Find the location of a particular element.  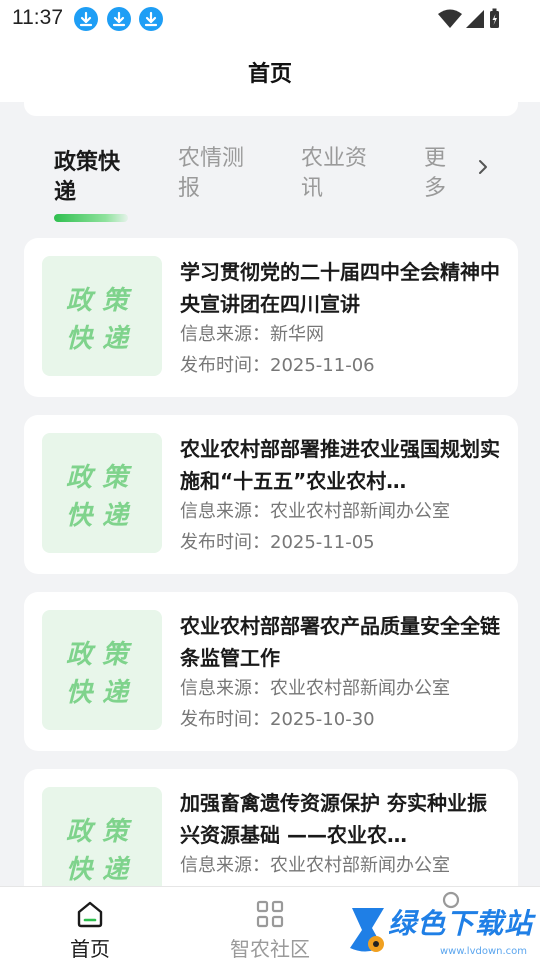

tab-label: 农情测报 is located at coordinates (211, 173).